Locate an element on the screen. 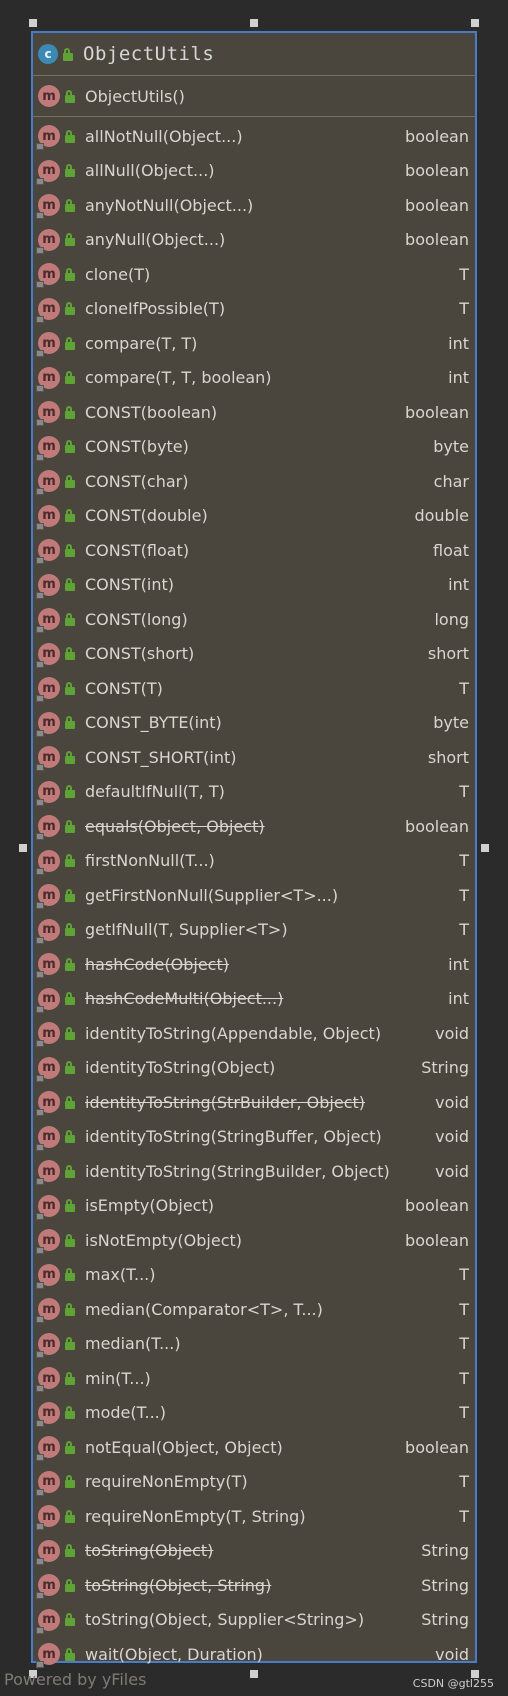 This screenshot has width=508, height=1696. resize-handle-top-center is located at coordinates (254, 23).